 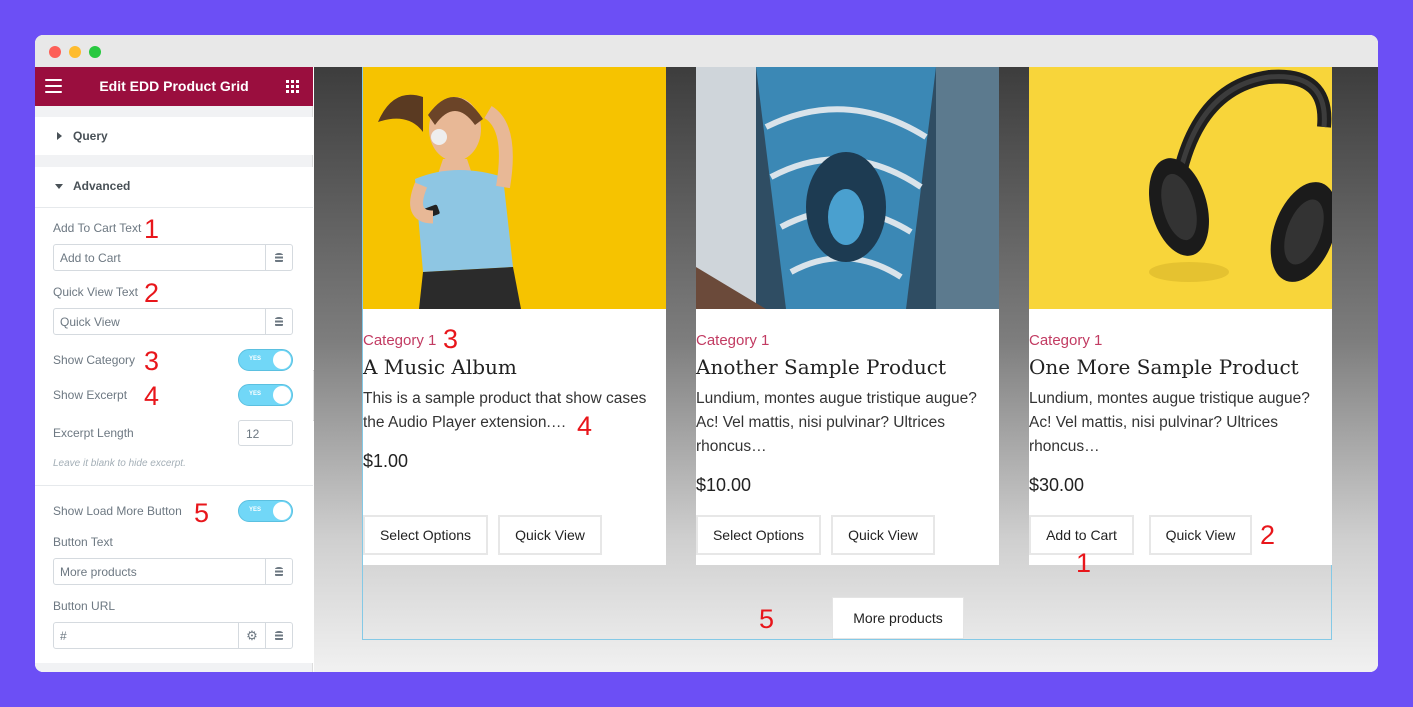 I want to click on close-window-button, so click(x=55, y=52).